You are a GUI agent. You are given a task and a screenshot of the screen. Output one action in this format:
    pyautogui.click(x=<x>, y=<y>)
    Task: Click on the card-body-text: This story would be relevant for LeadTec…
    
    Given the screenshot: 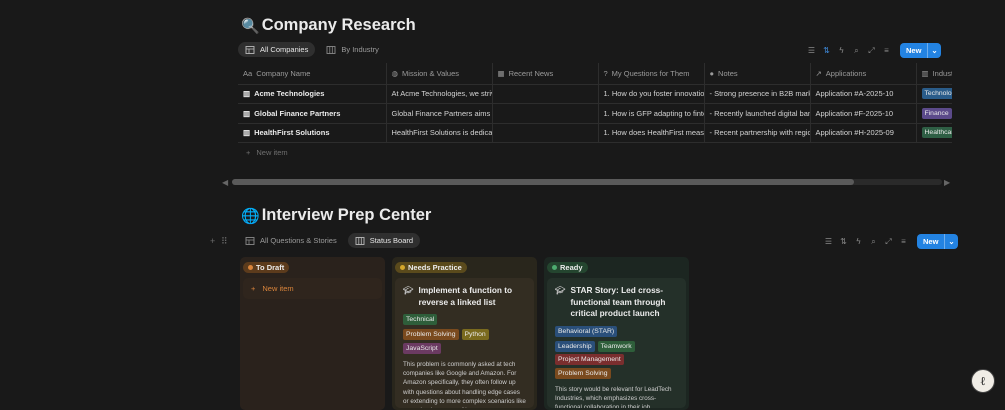 What is the action you would take?
    pyautogui.click(x=613, y=397)
    